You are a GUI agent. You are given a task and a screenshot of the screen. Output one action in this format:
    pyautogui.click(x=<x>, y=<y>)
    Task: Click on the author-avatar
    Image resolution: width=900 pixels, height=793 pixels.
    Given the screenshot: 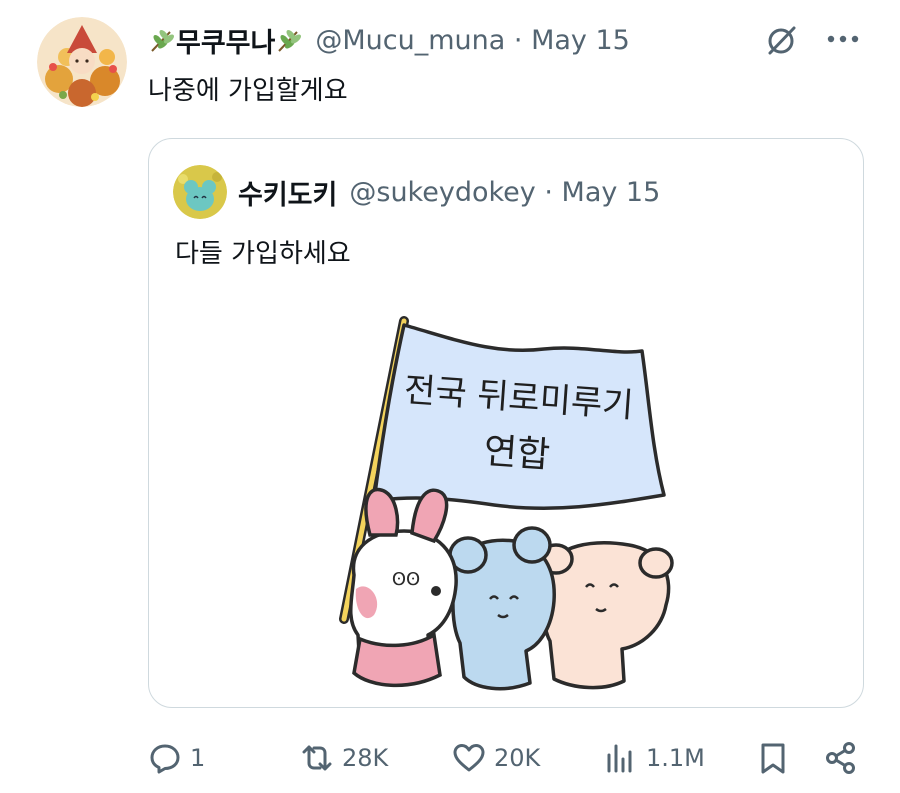 What is the action you would take?
    pyautogui.click(x=82, y=62)
    